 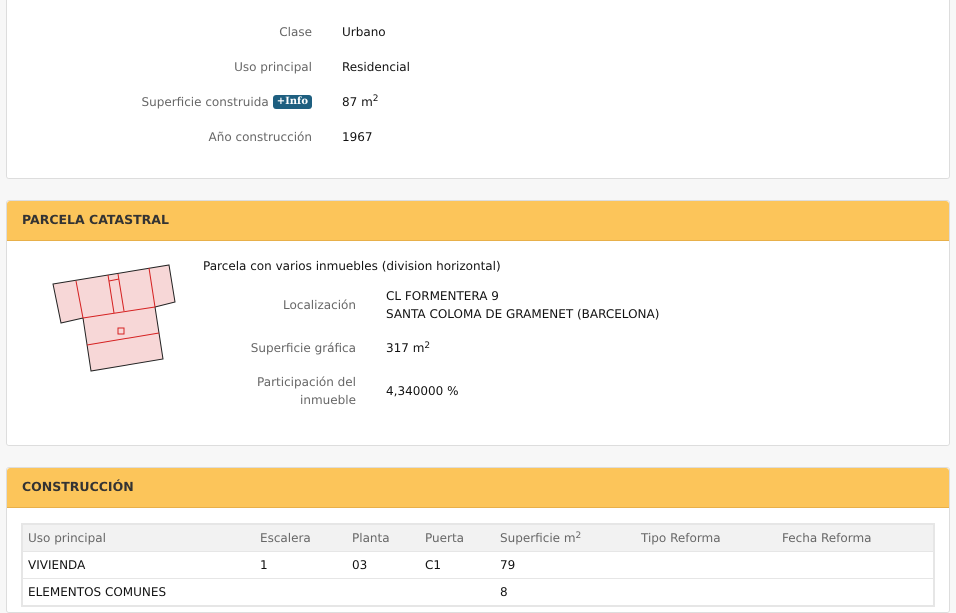 I want to click on table-cell: 79, so click(x=508, y=565).